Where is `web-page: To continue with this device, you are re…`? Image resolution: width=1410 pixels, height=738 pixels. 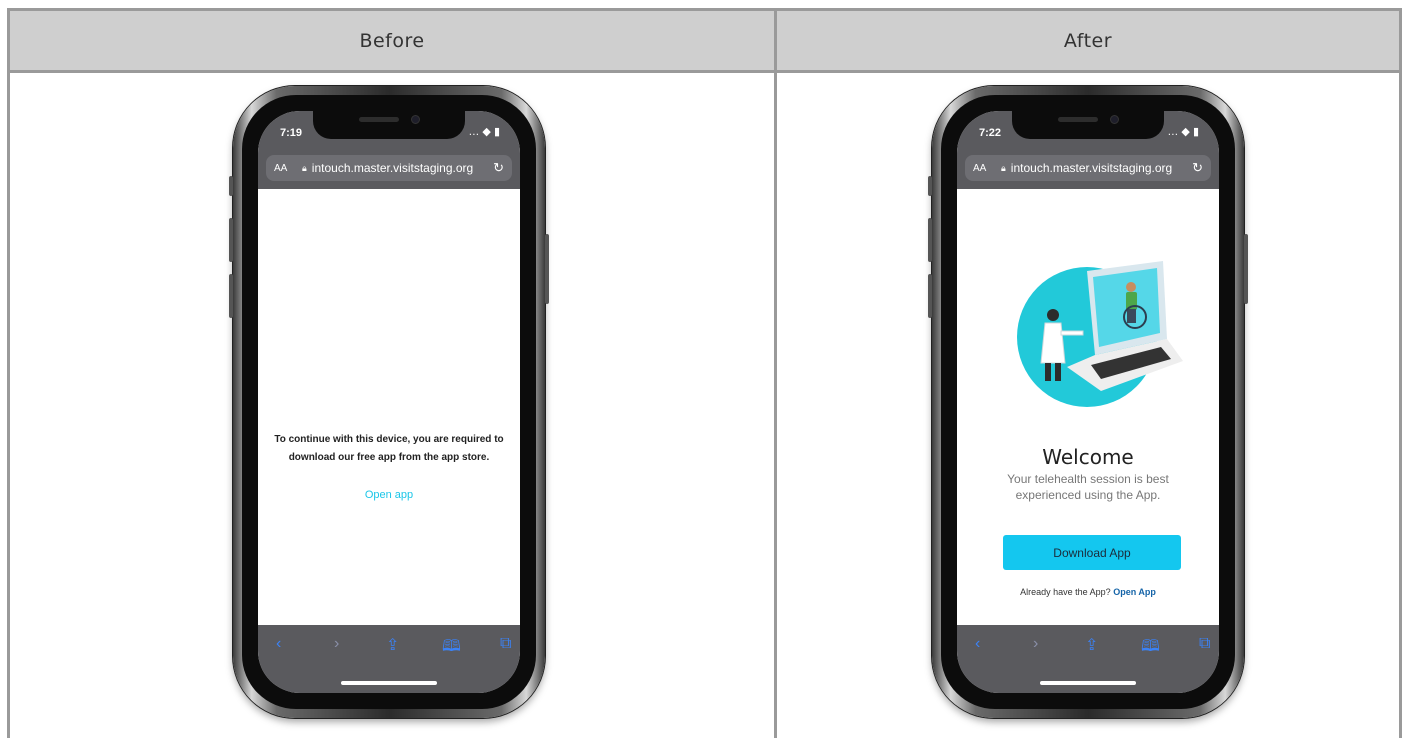
web-page: To continue with this device, you are re… is located at coordinates (389, 407).